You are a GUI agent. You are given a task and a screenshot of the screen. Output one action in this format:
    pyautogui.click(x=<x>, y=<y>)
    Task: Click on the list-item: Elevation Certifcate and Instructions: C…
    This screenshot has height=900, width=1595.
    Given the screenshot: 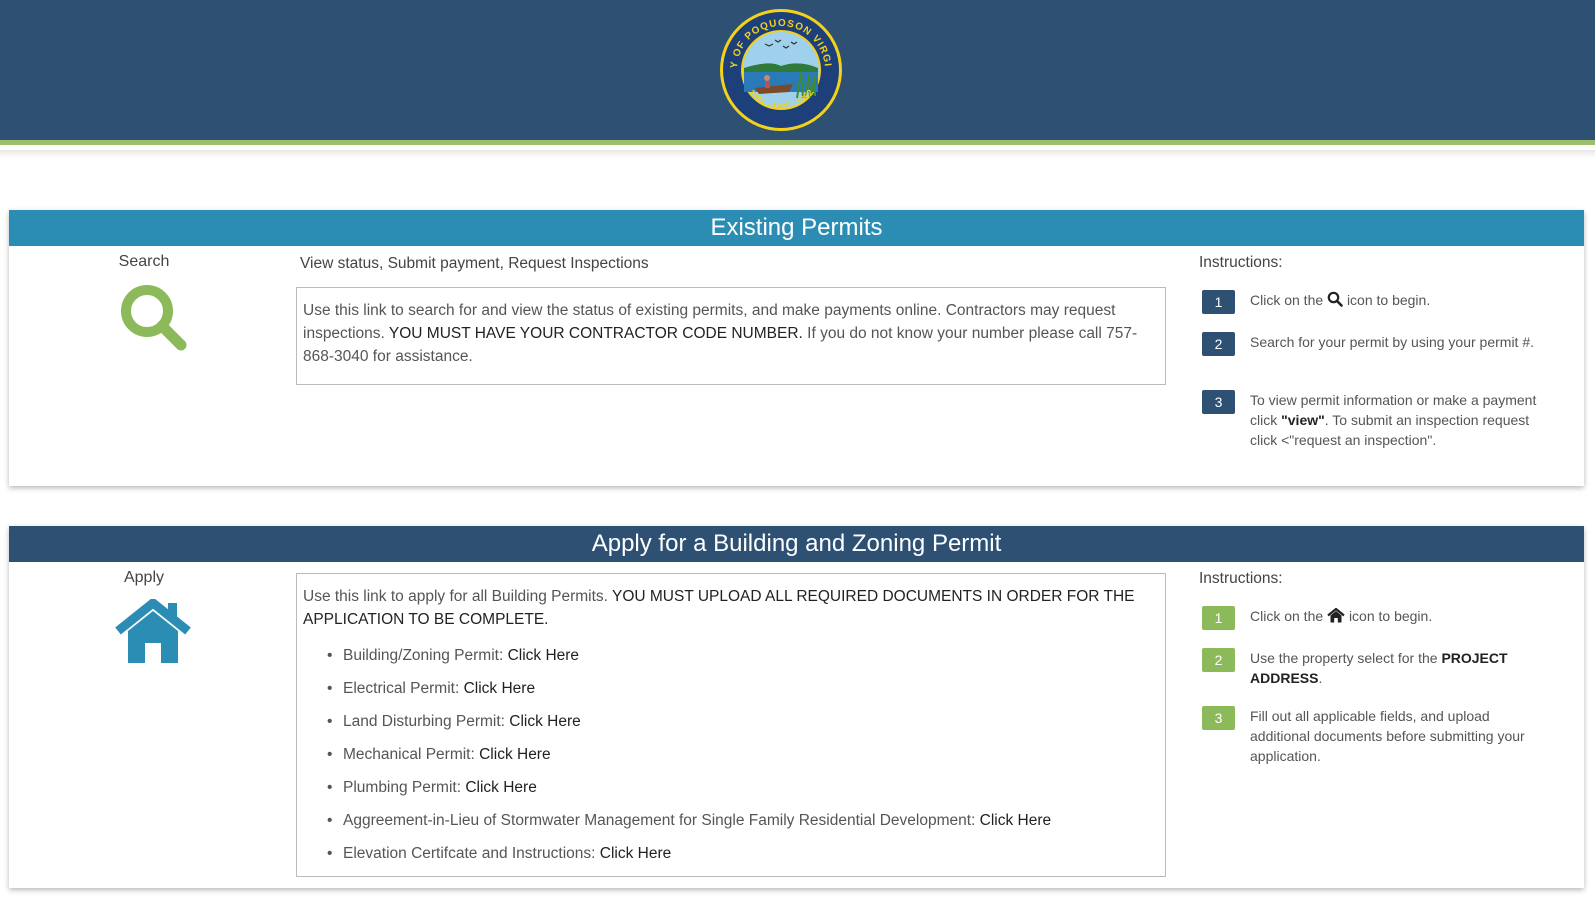 What is the action you would take?
    pyautogui.click(x=741, y=853)
    